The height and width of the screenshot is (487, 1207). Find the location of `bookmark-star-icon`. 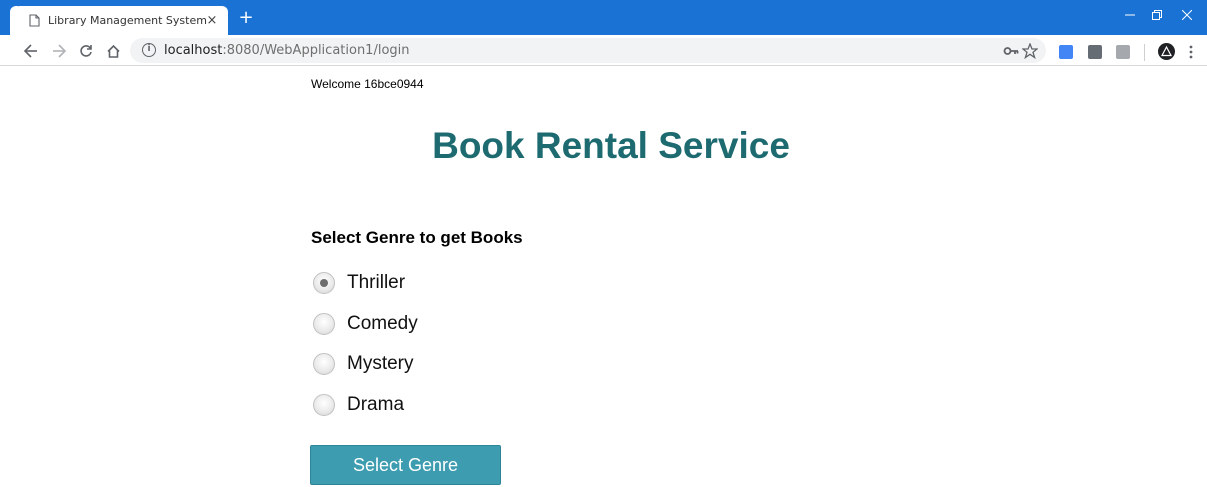

bookmark-star-icon is located at coordinates (1030, 51).